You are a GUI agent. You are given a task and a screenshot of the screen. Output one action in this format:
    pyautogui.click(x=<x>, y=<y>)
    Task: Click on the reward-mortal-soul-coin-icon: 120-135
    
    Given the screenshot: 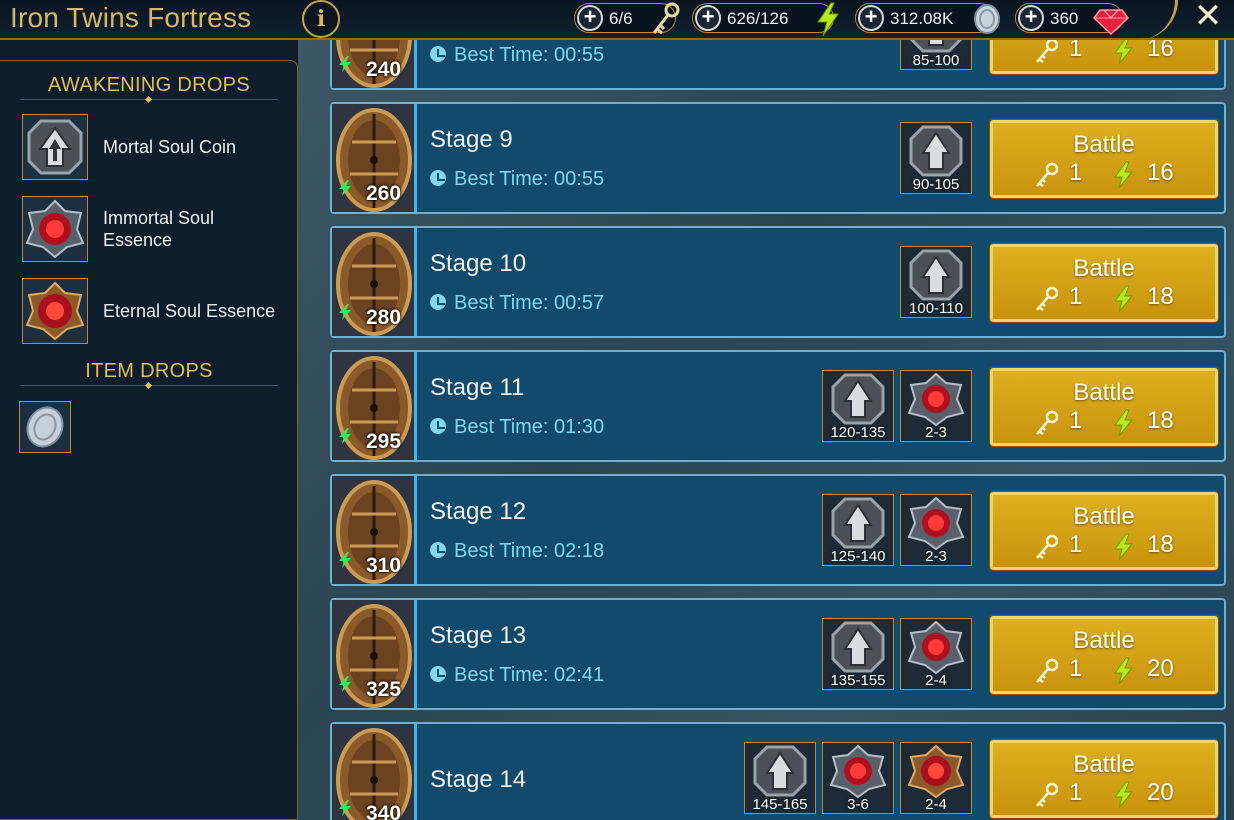 What is the action you would take?
    pyautogui.click(x=858, y=406)
    